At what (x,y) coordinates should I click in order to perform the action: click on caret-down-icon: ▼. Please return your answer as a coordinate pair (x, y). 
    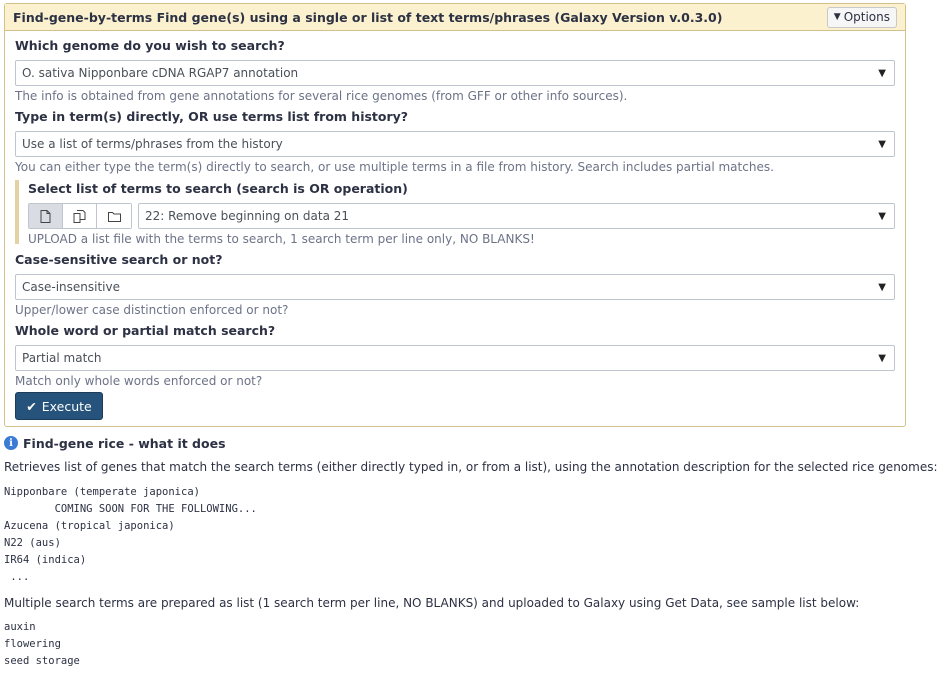
    Looking at the image, I should click on (837, 17).